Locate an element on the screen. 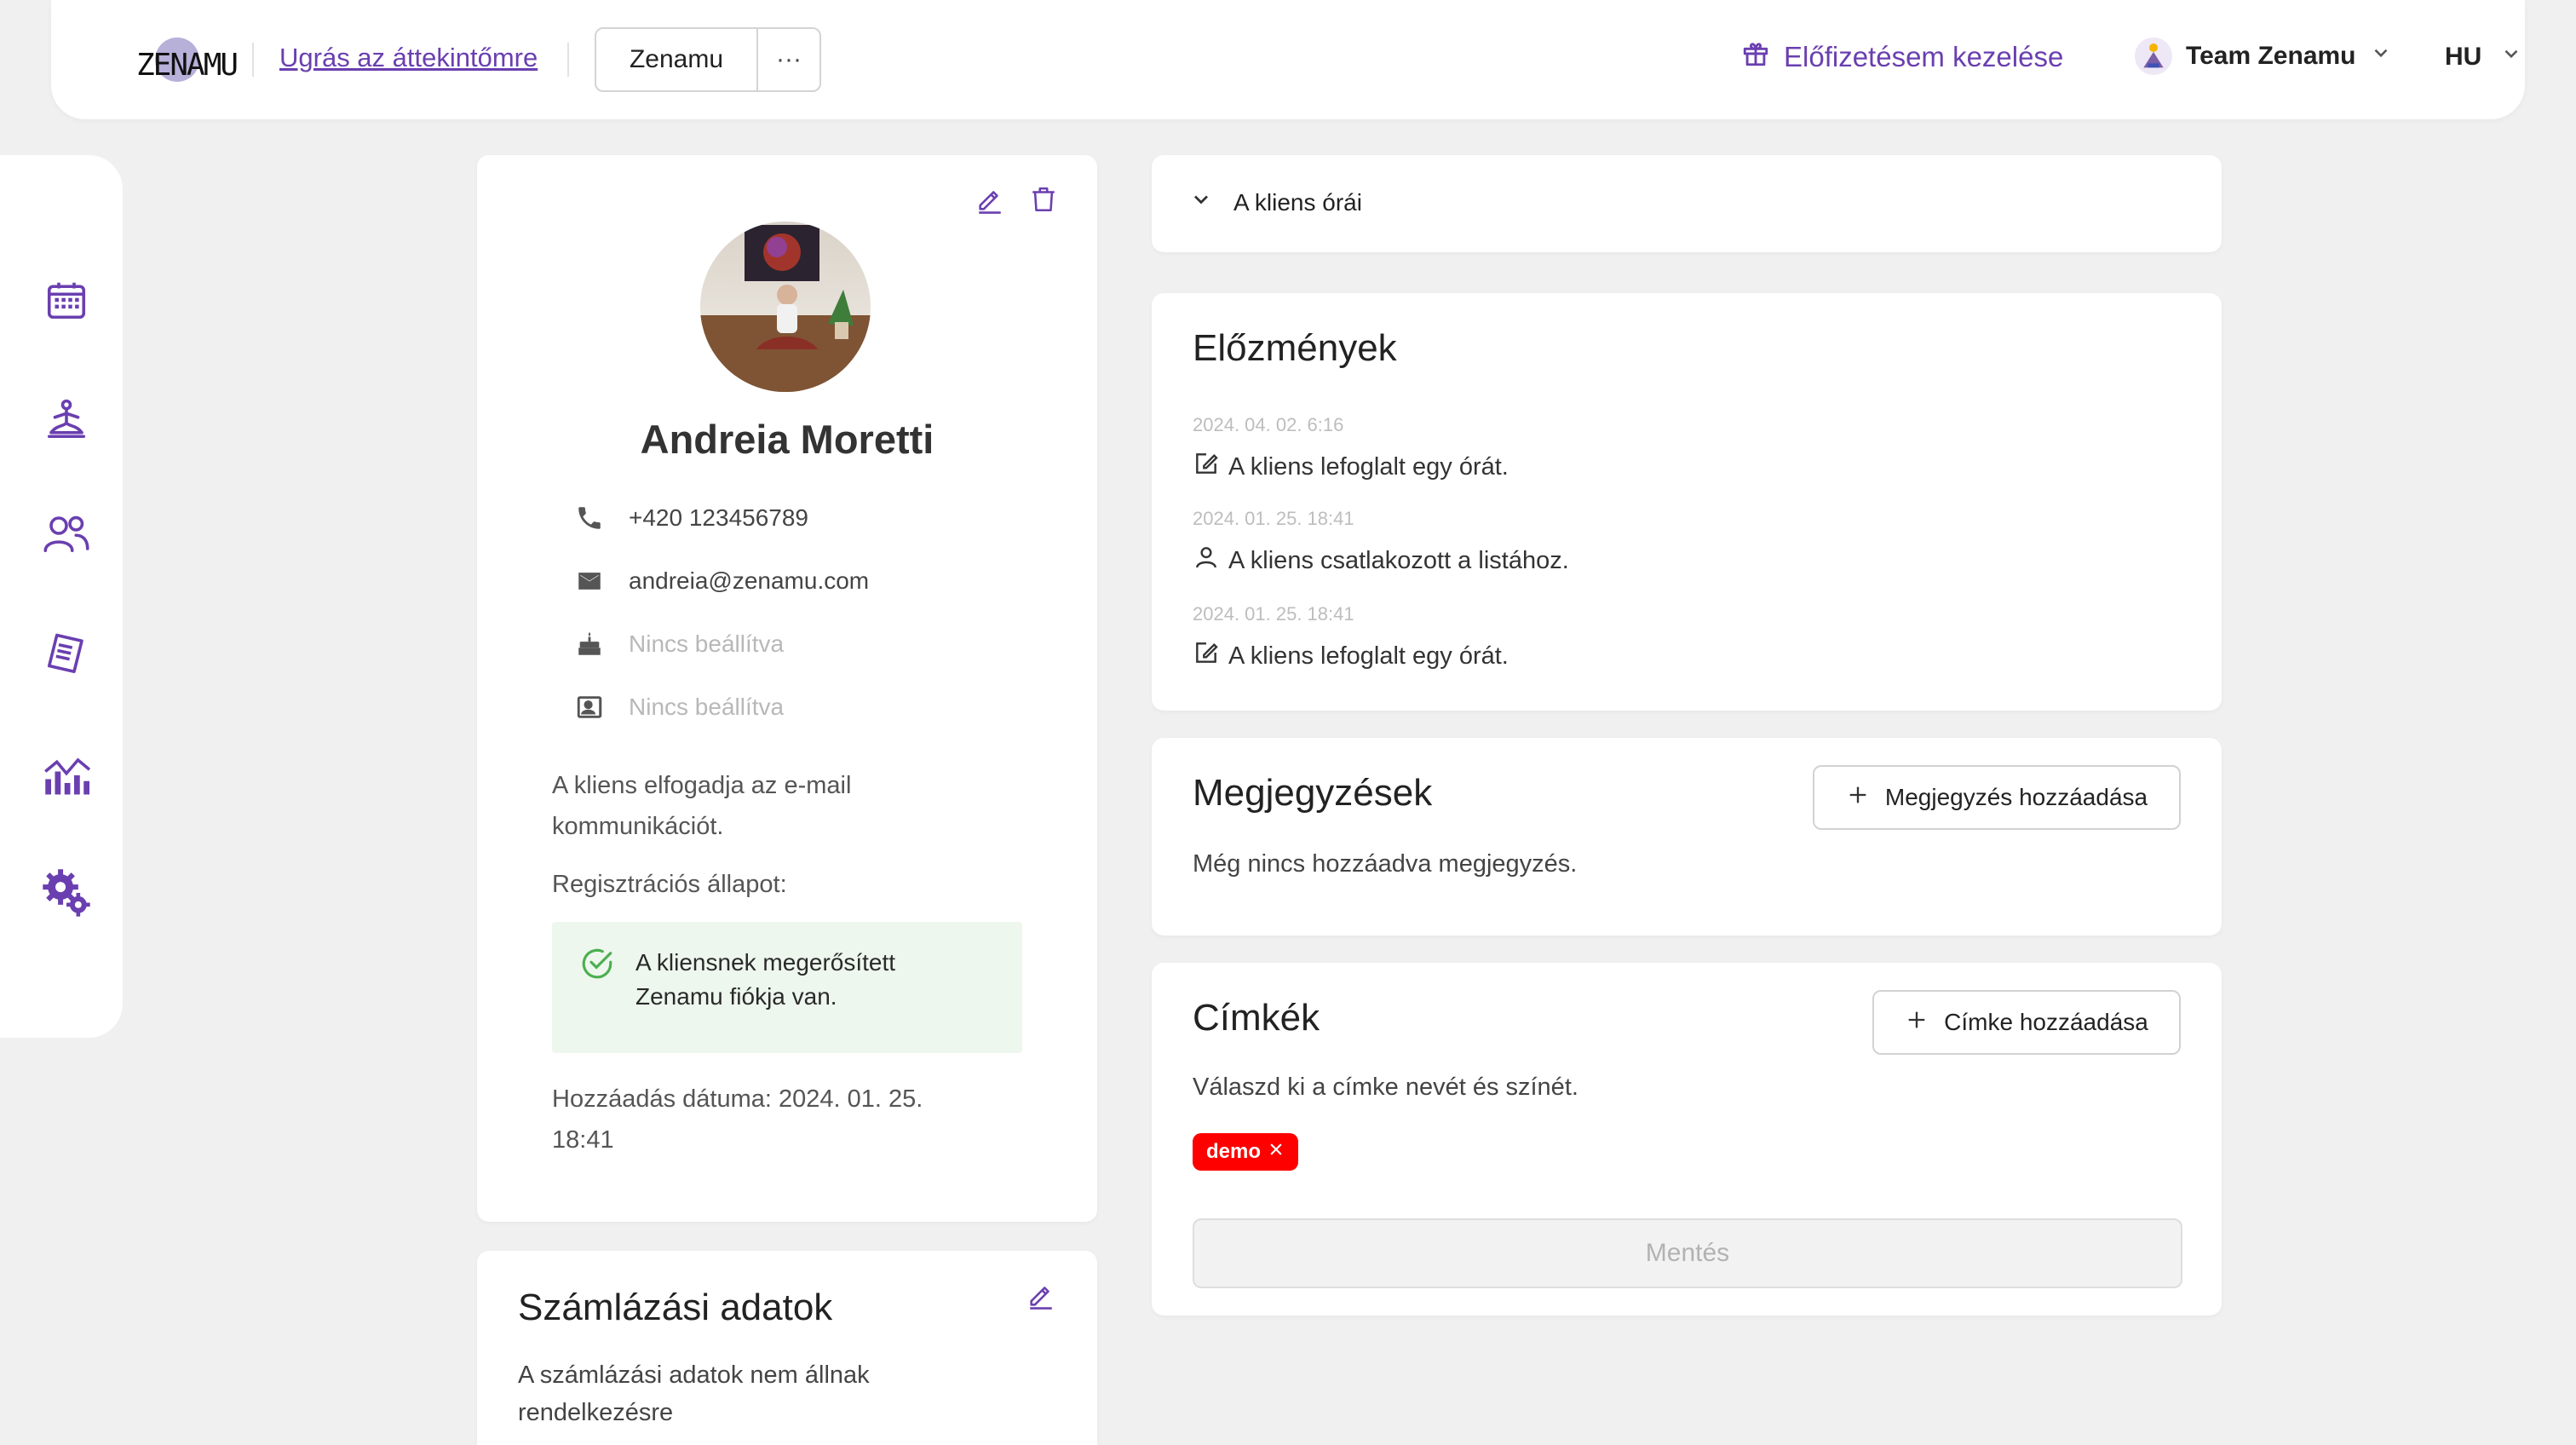 The image size is (2576, 1445). settings-icon is located at coordinates (67, 892).